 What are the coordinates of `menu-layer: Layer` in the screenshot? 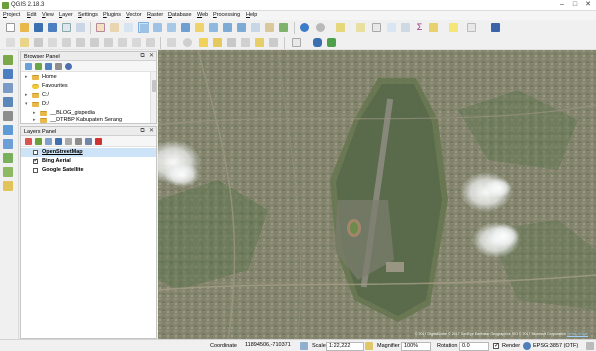 It's located at (66, 15).